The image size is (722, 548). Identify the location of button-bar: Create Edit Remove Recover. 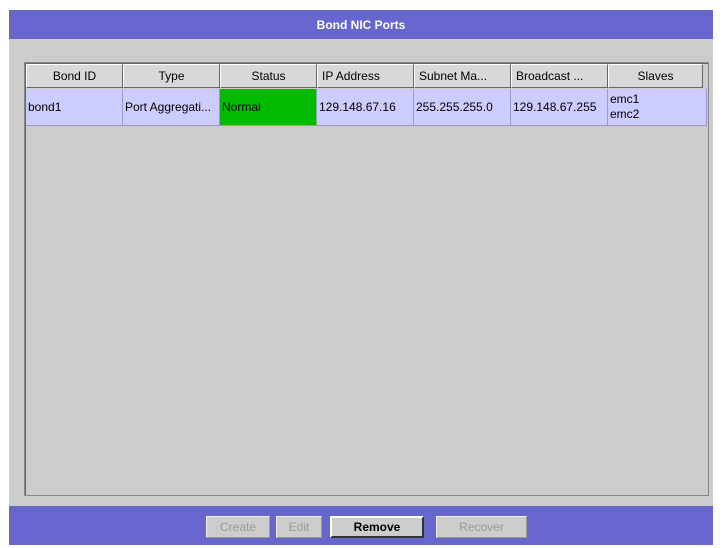
(361, 525).